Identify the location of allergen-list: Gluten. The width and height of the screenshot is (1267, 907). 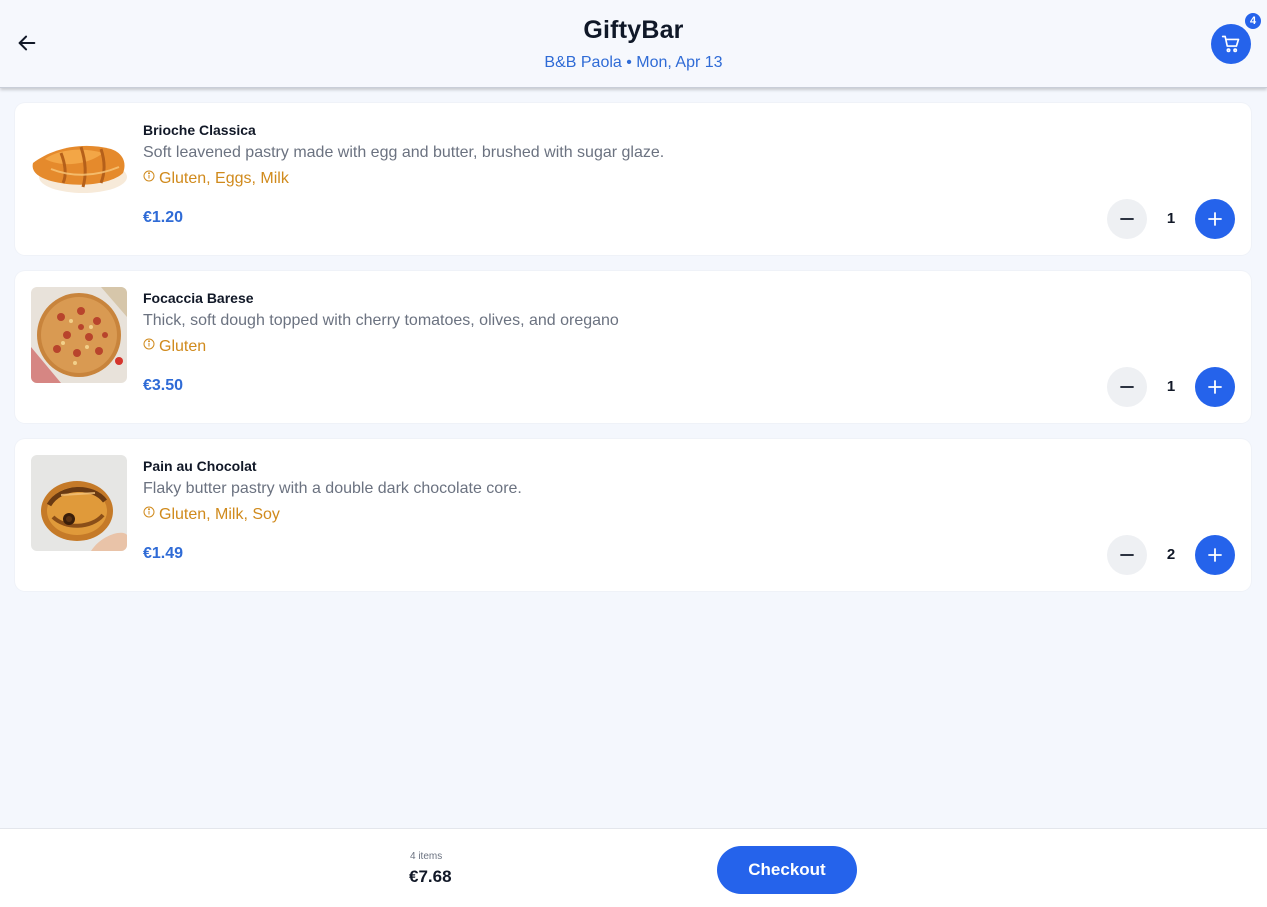
(183, 346).